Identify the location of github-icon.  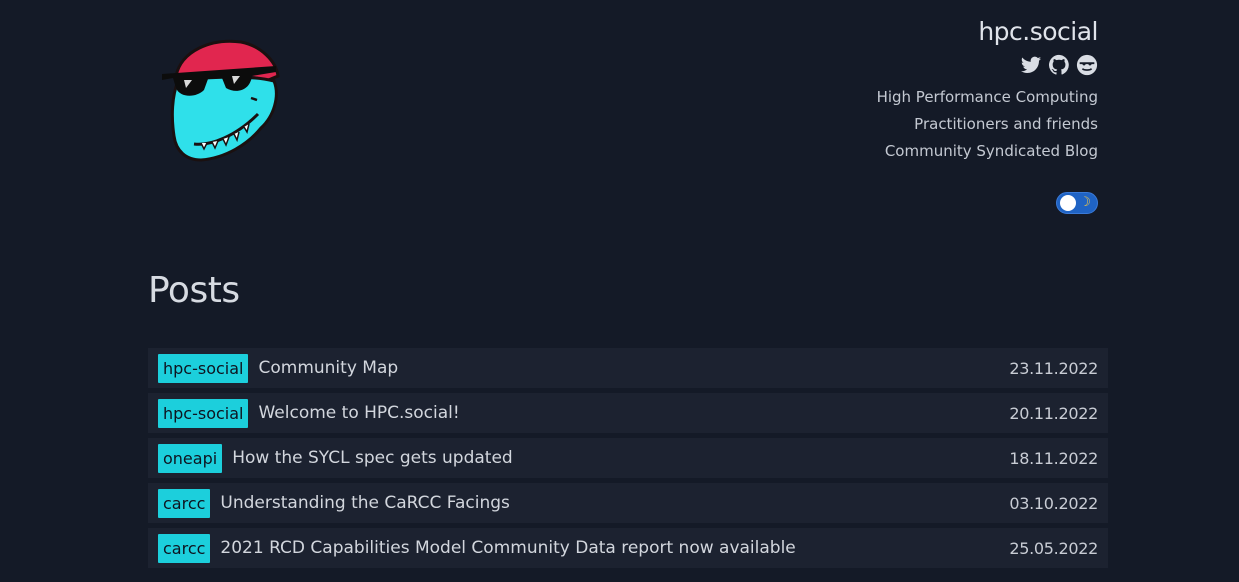
(1059, 65).